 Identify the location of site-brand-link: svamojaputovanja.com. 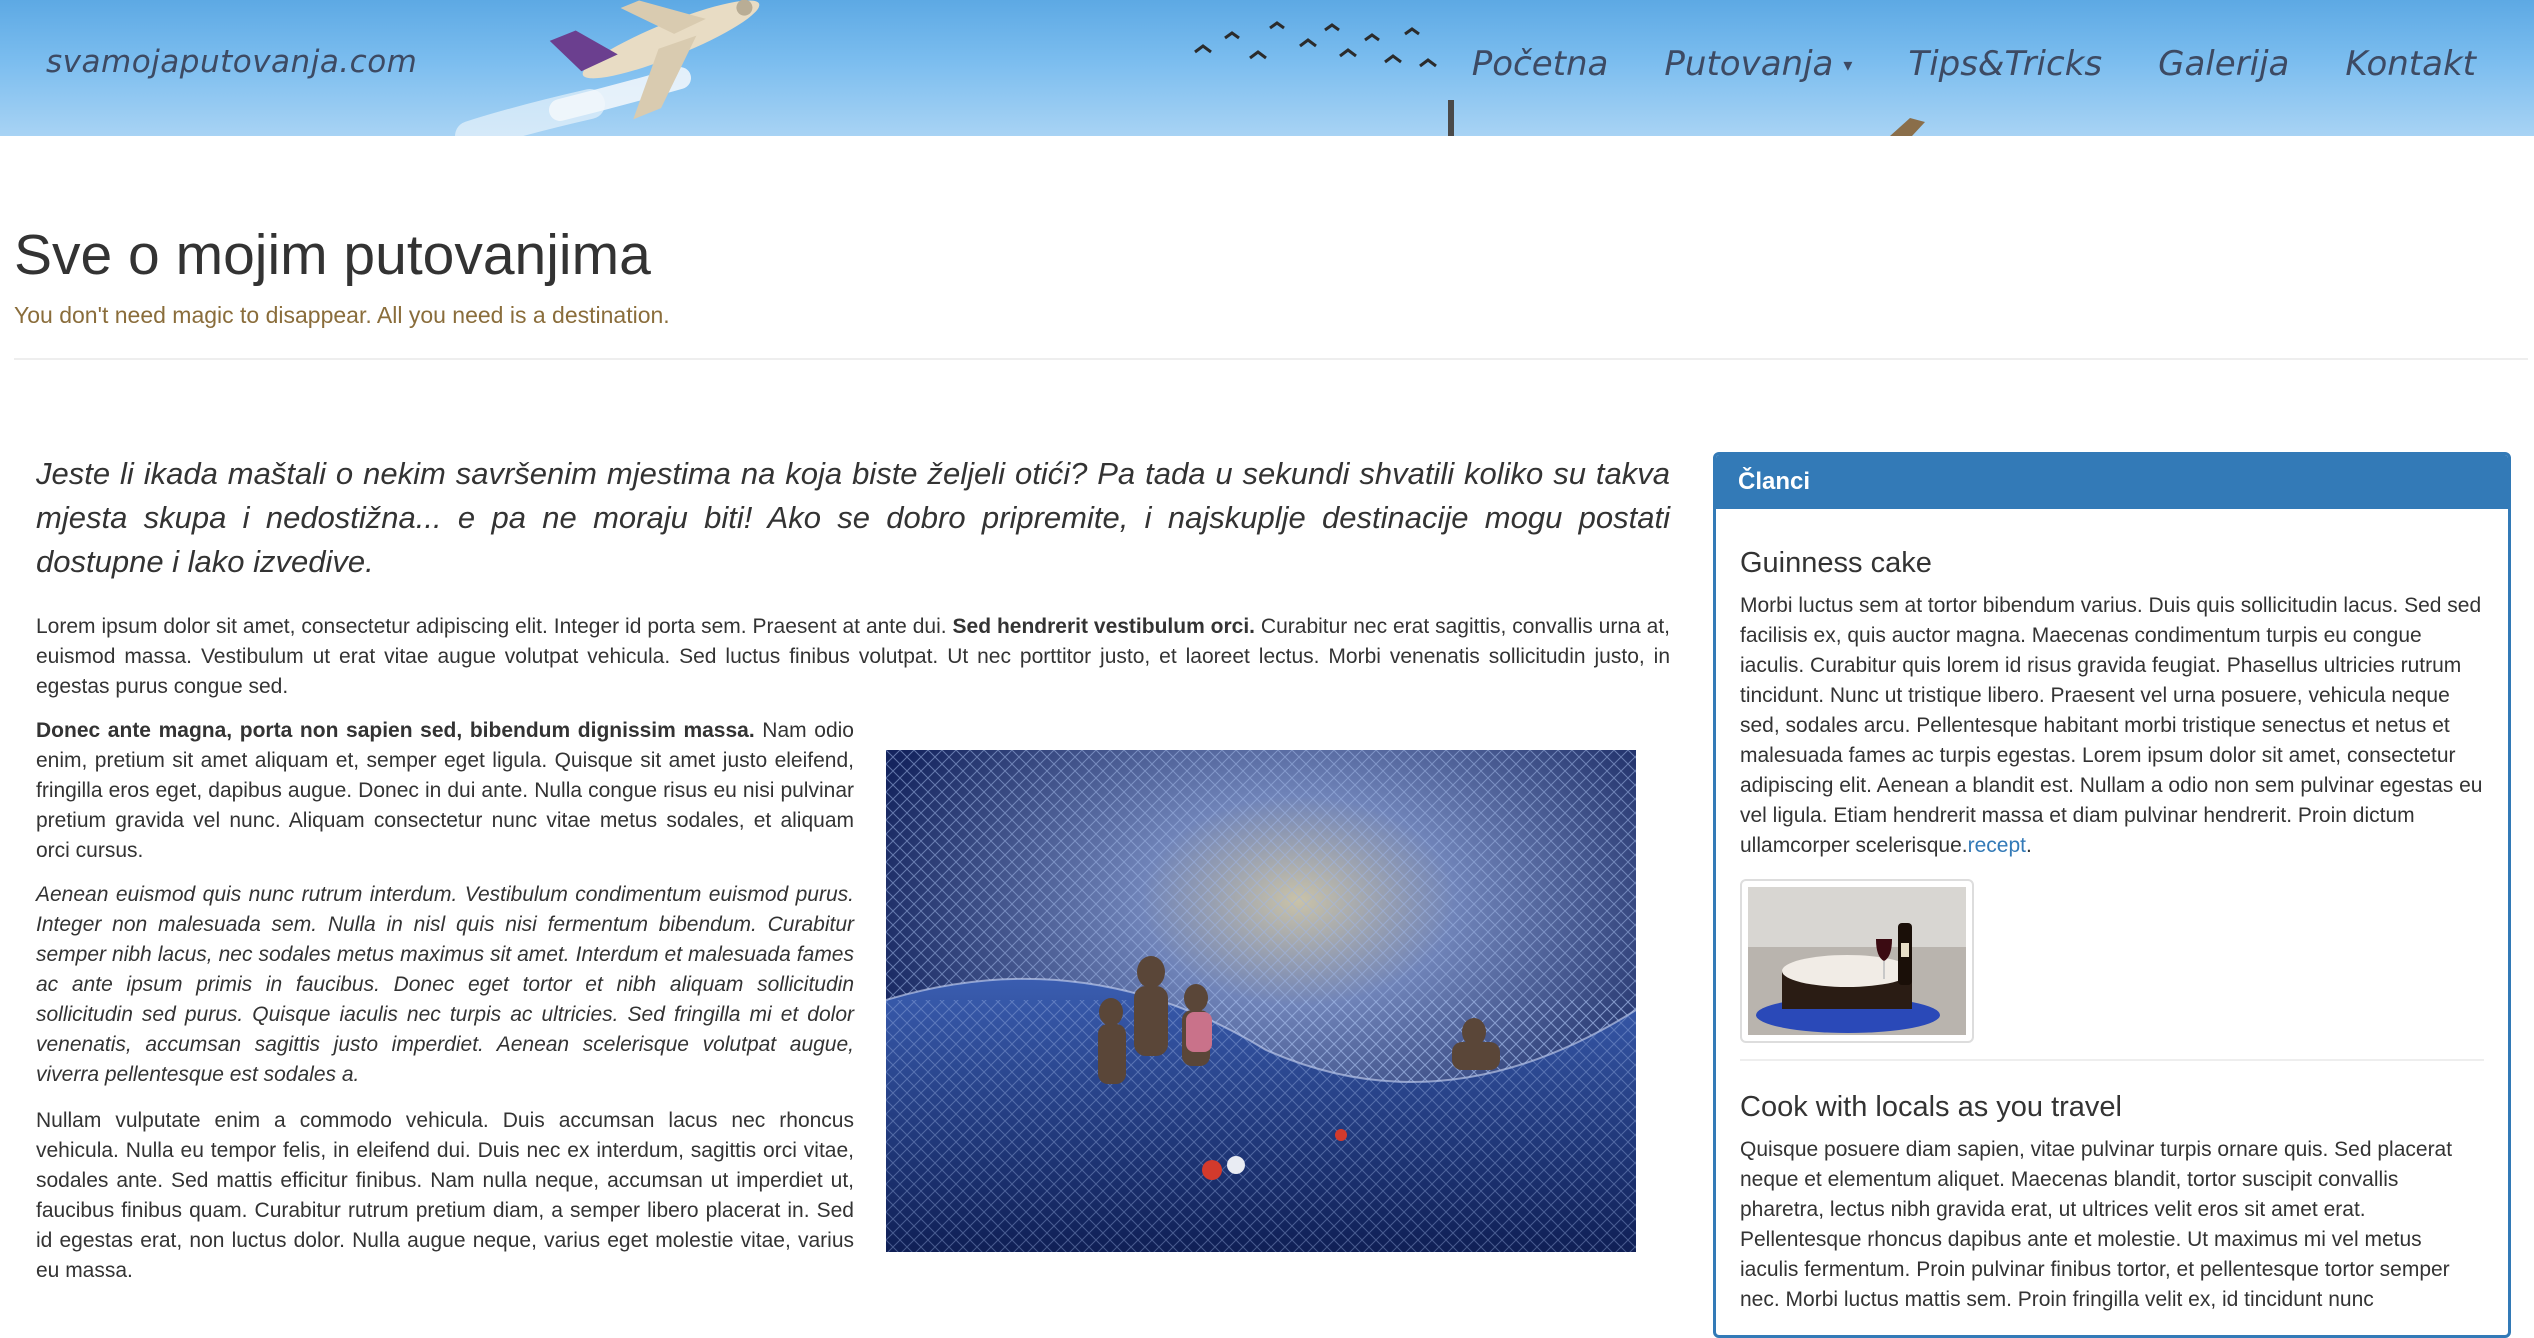
(231, 62).